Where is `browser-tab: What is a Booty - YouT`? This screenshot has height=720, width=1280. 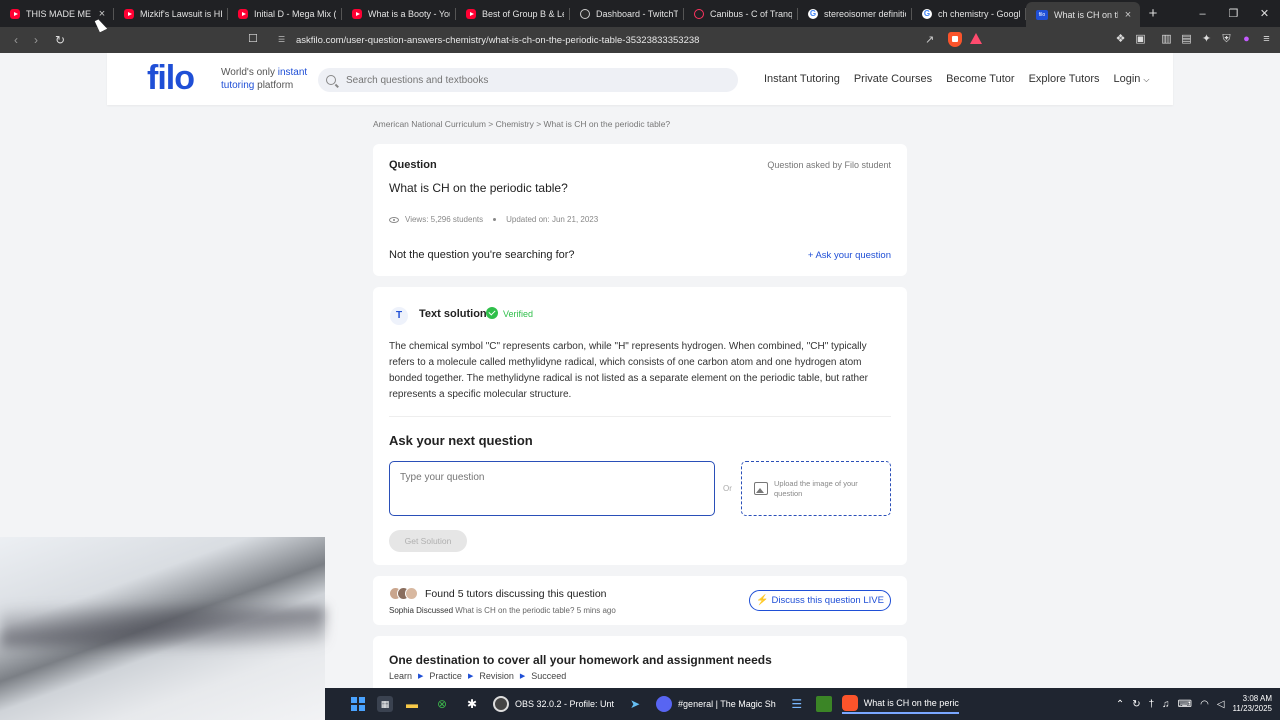
browser-tab: What is a Booty - YouT is located at coordinates (399, 13).